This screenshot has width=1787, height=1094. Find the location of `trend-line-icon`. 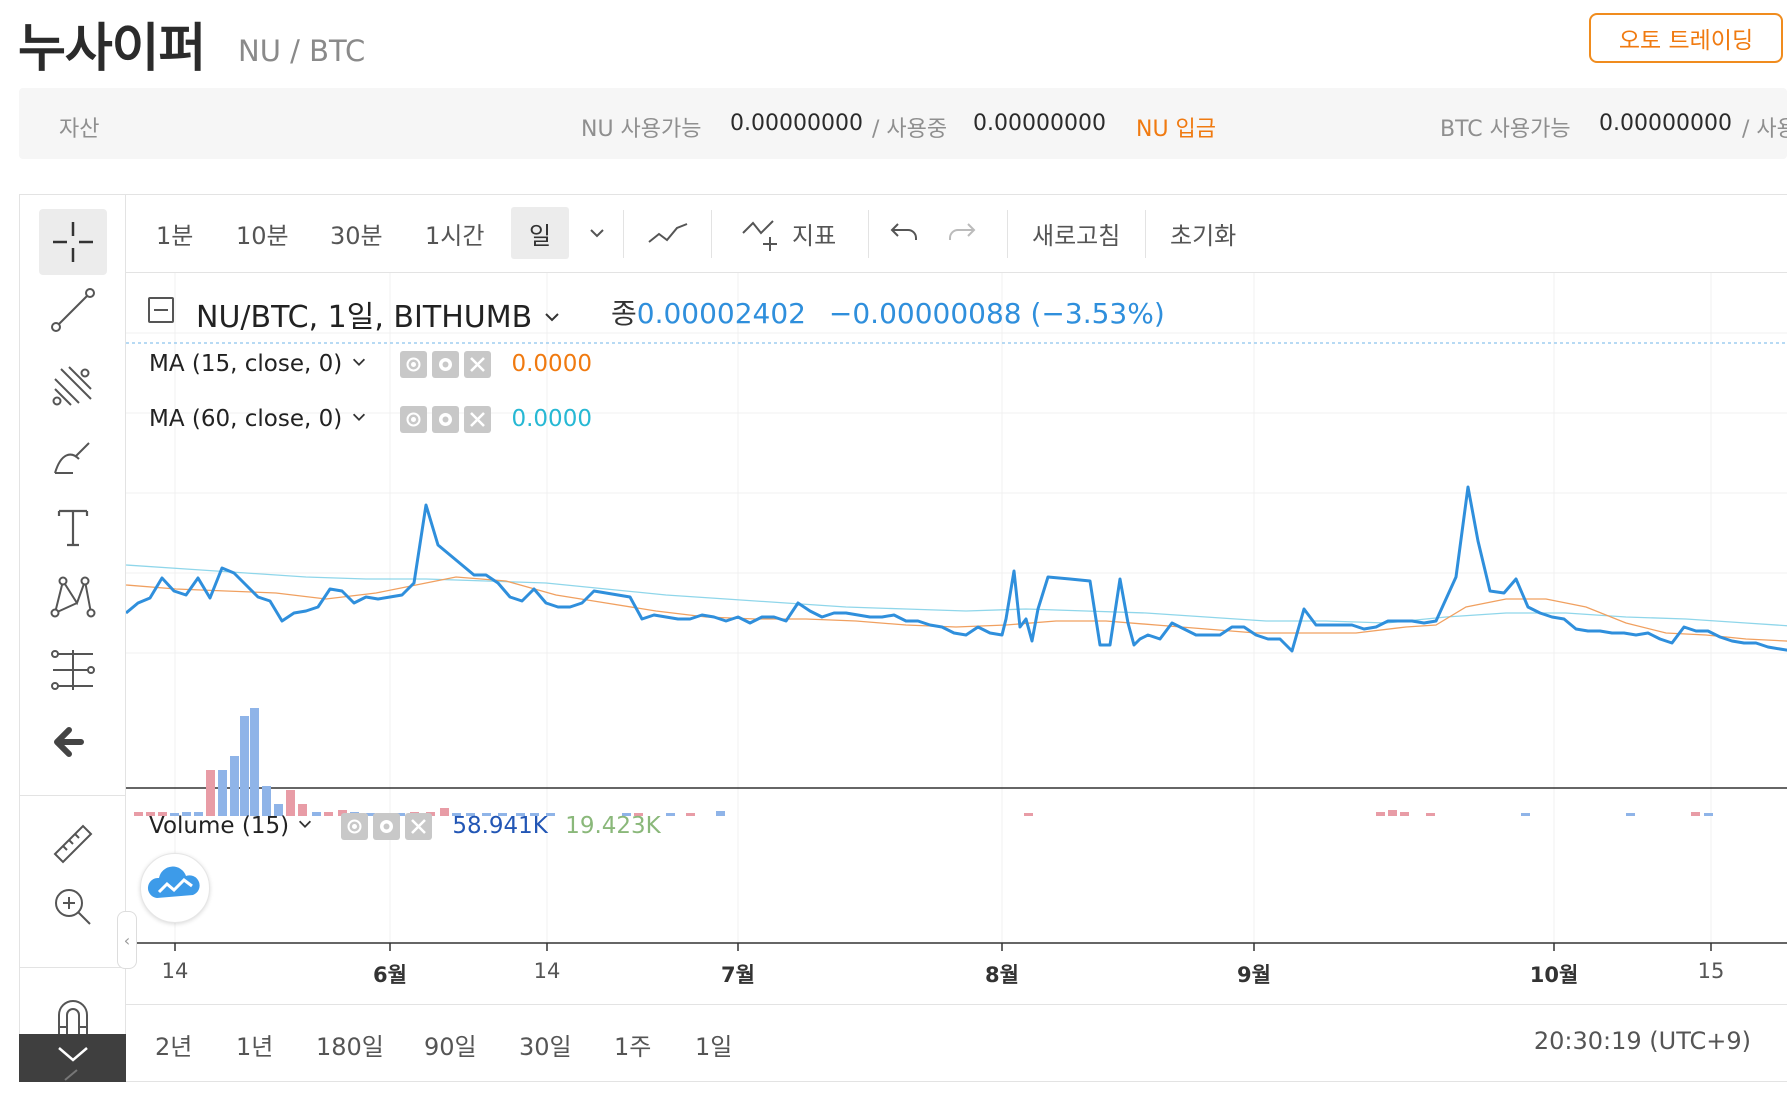

trend-line-icon is located at coordinates (73, 310).